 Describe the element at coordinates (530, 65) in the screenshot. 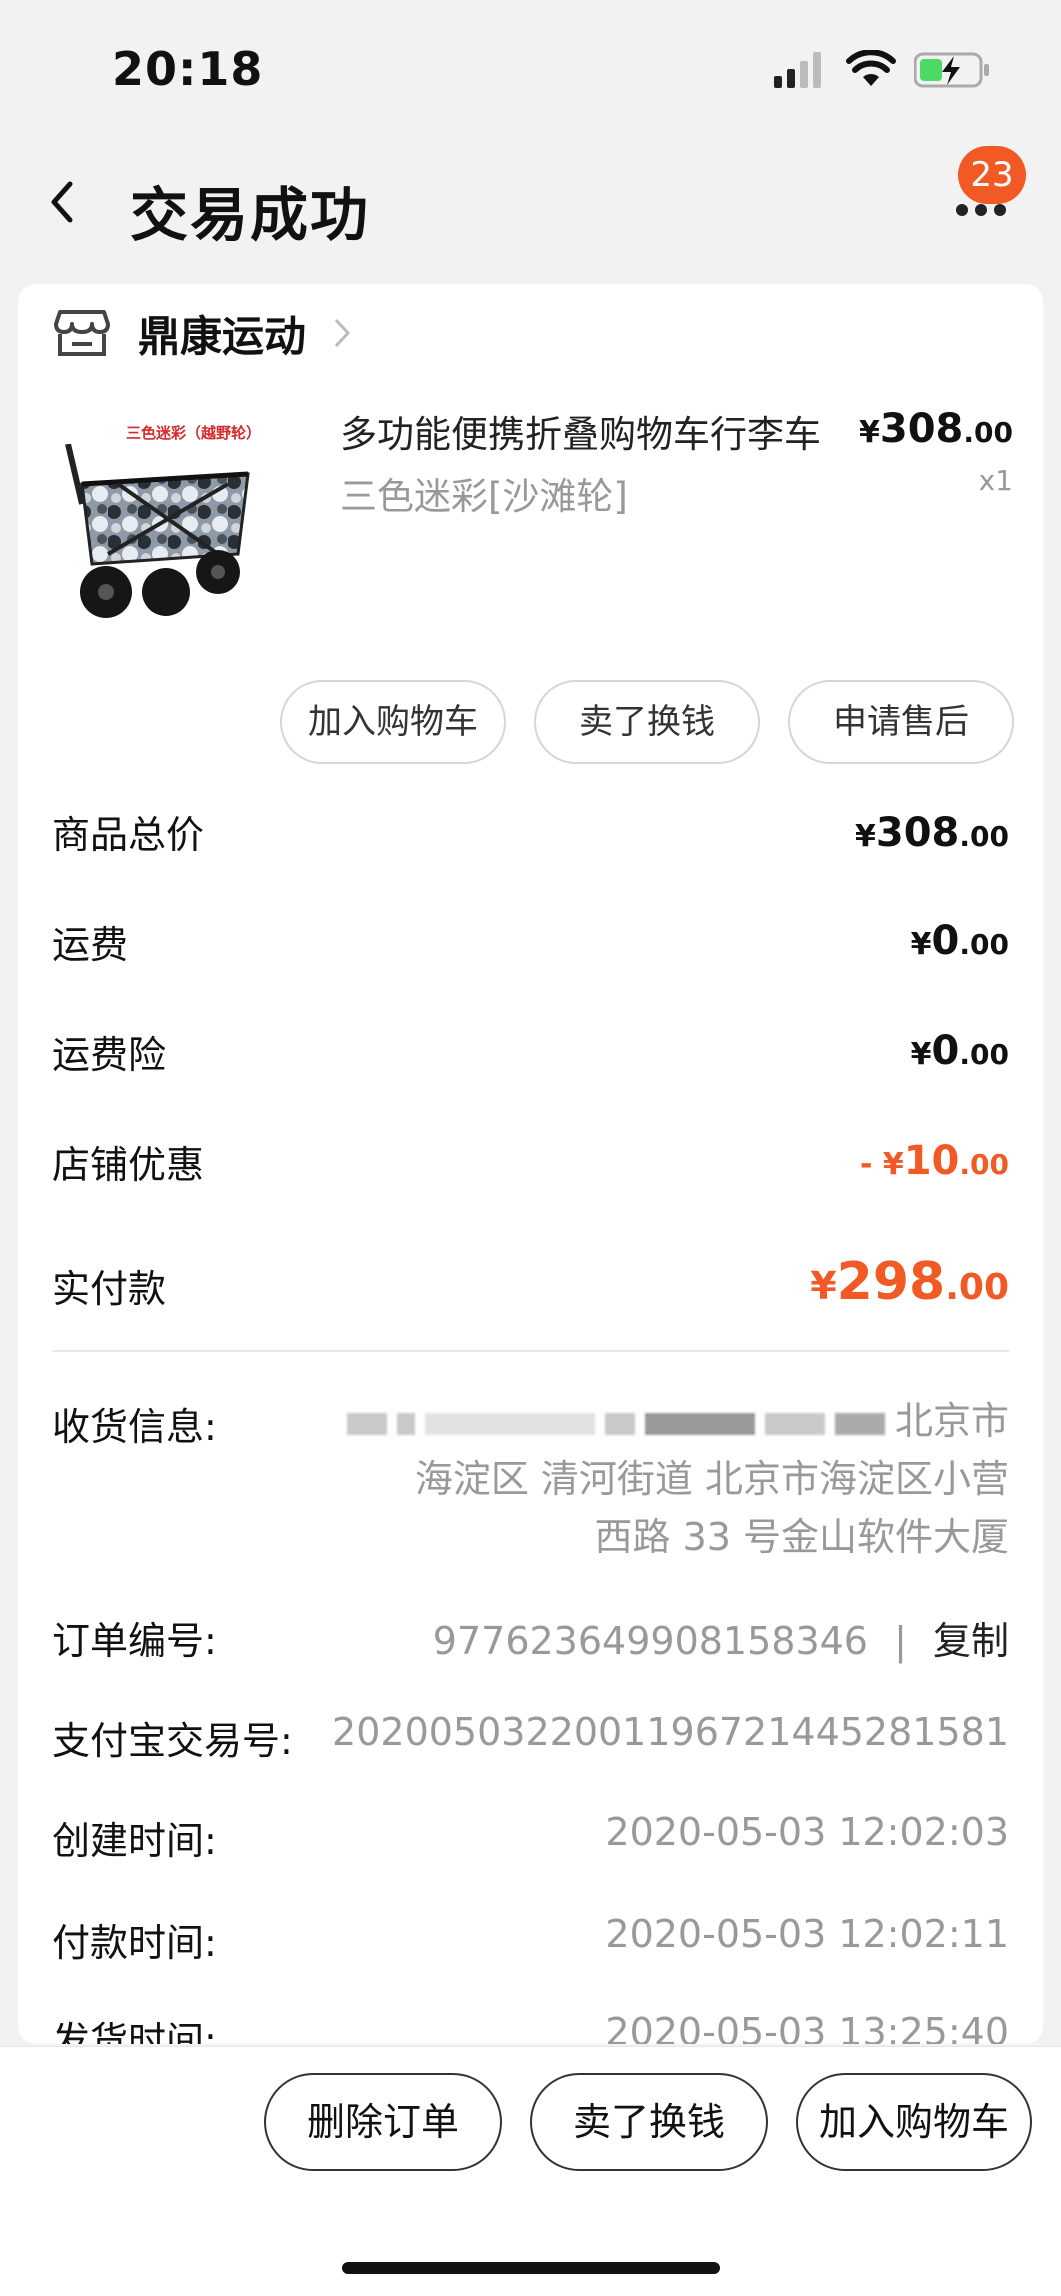

I see `status-bar: 20:18` at that location.